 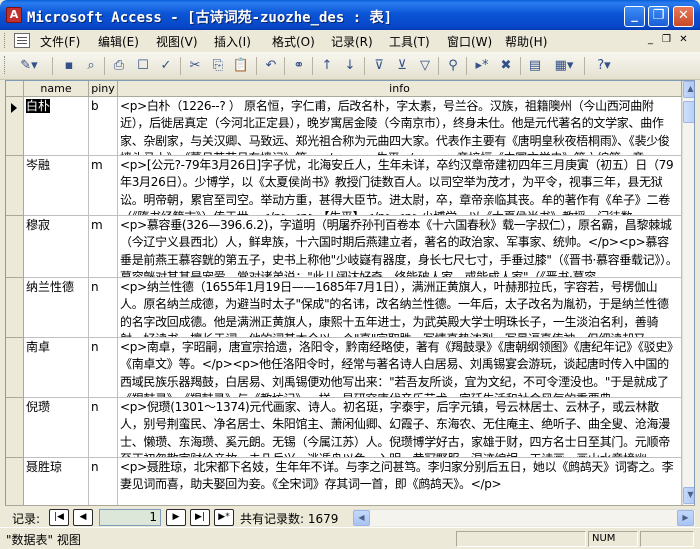 What do you see at coordinates (5, 65) in the screenshot?
I see `toolbar-grip` at bounding box center [5, 65].